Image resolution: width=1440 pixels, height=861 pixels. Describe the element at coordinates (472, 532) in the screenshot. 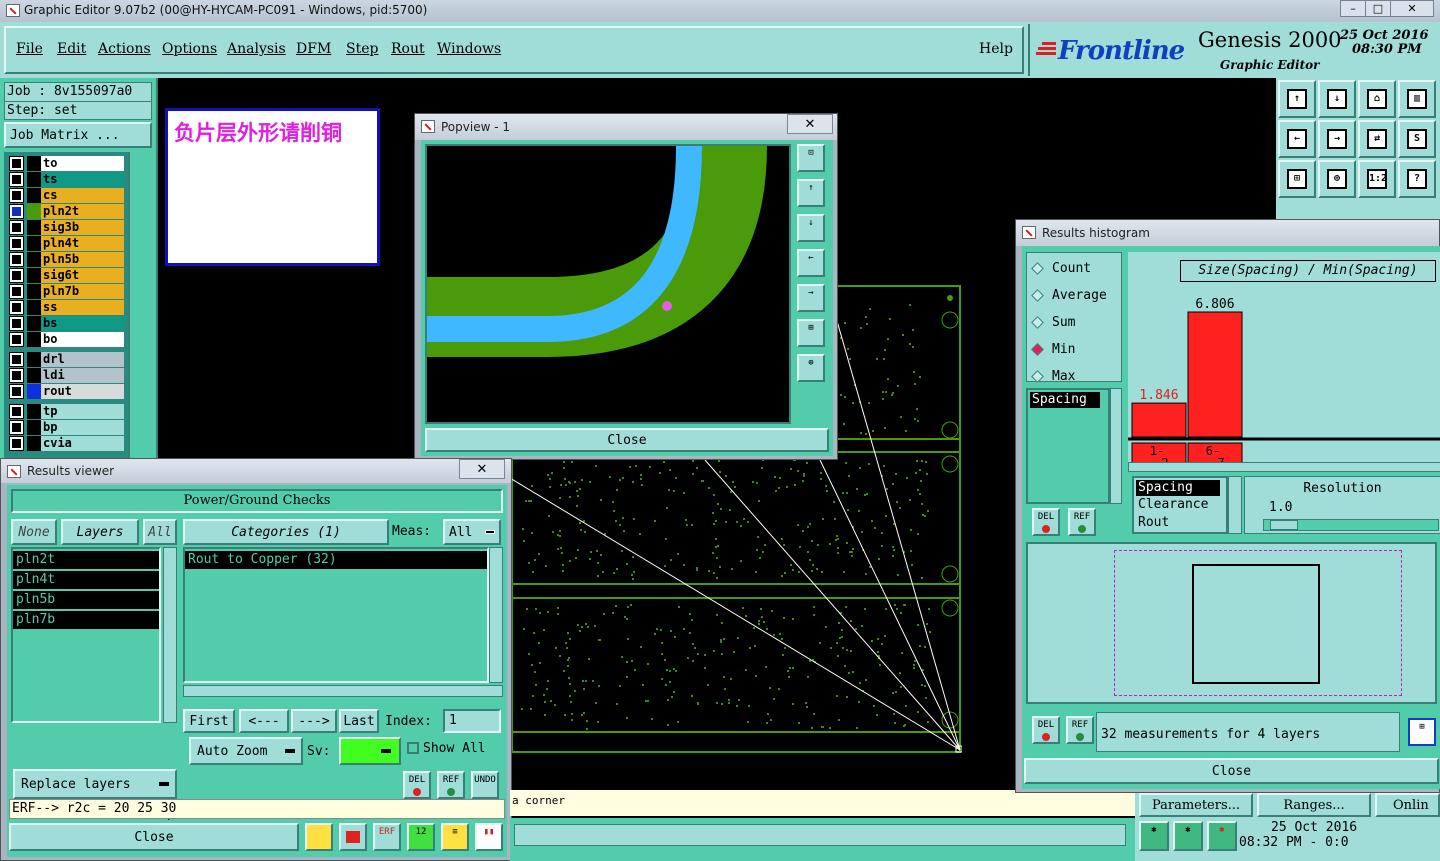

I see `meas-select: All` at that location.